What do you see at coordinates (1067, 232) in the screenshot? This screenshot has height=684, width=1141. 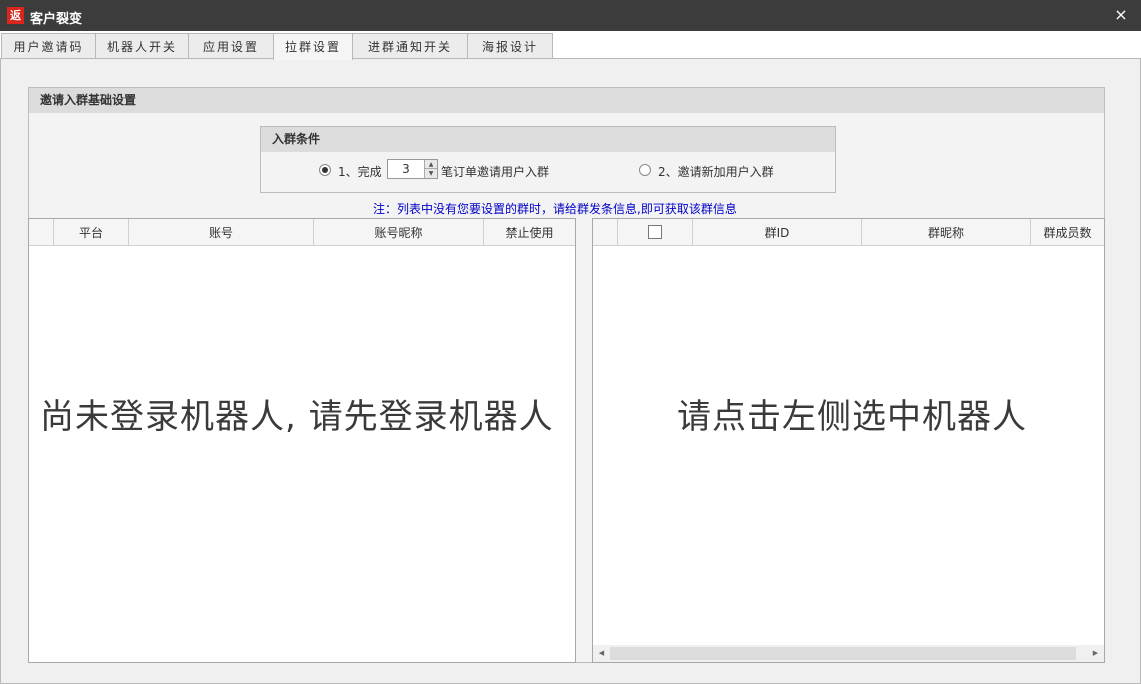 I see `column-header-member-count: 群成员数` at bounding box center [1067, 232].